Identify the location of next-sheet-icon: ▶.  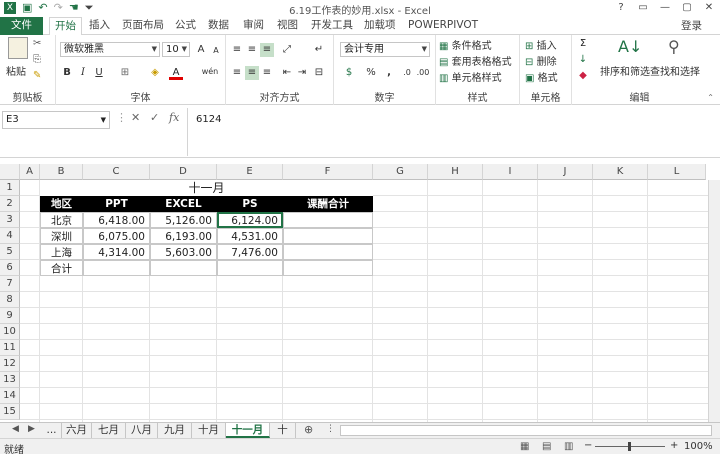
(31, 429).